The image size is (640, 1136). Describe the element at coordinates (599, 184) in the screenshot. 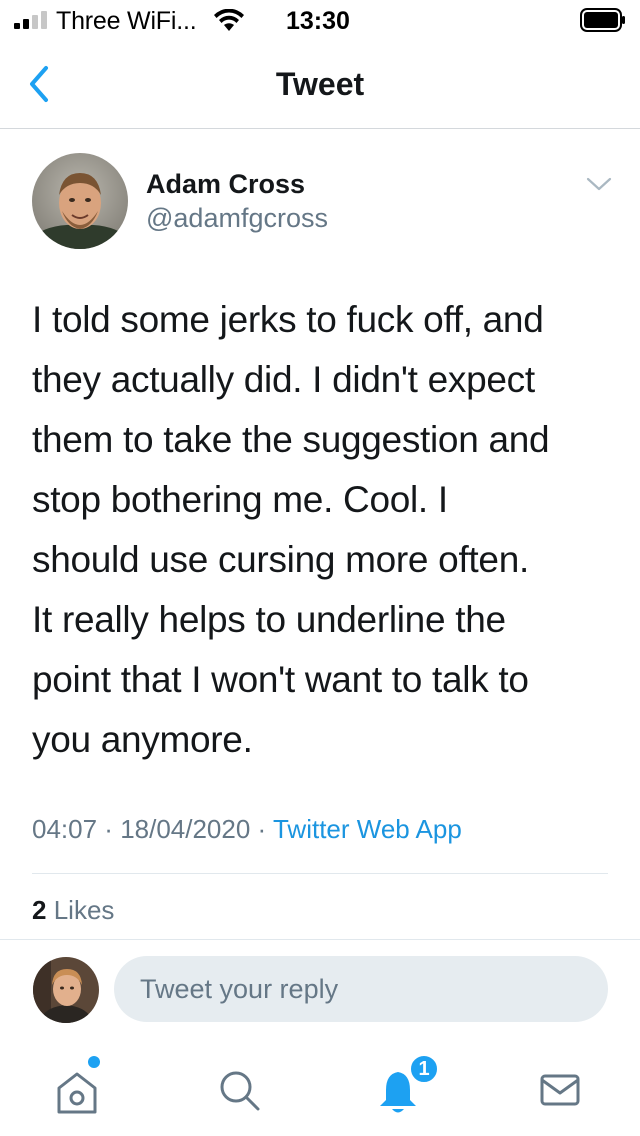

I see `chevron-down-icon` at that location.